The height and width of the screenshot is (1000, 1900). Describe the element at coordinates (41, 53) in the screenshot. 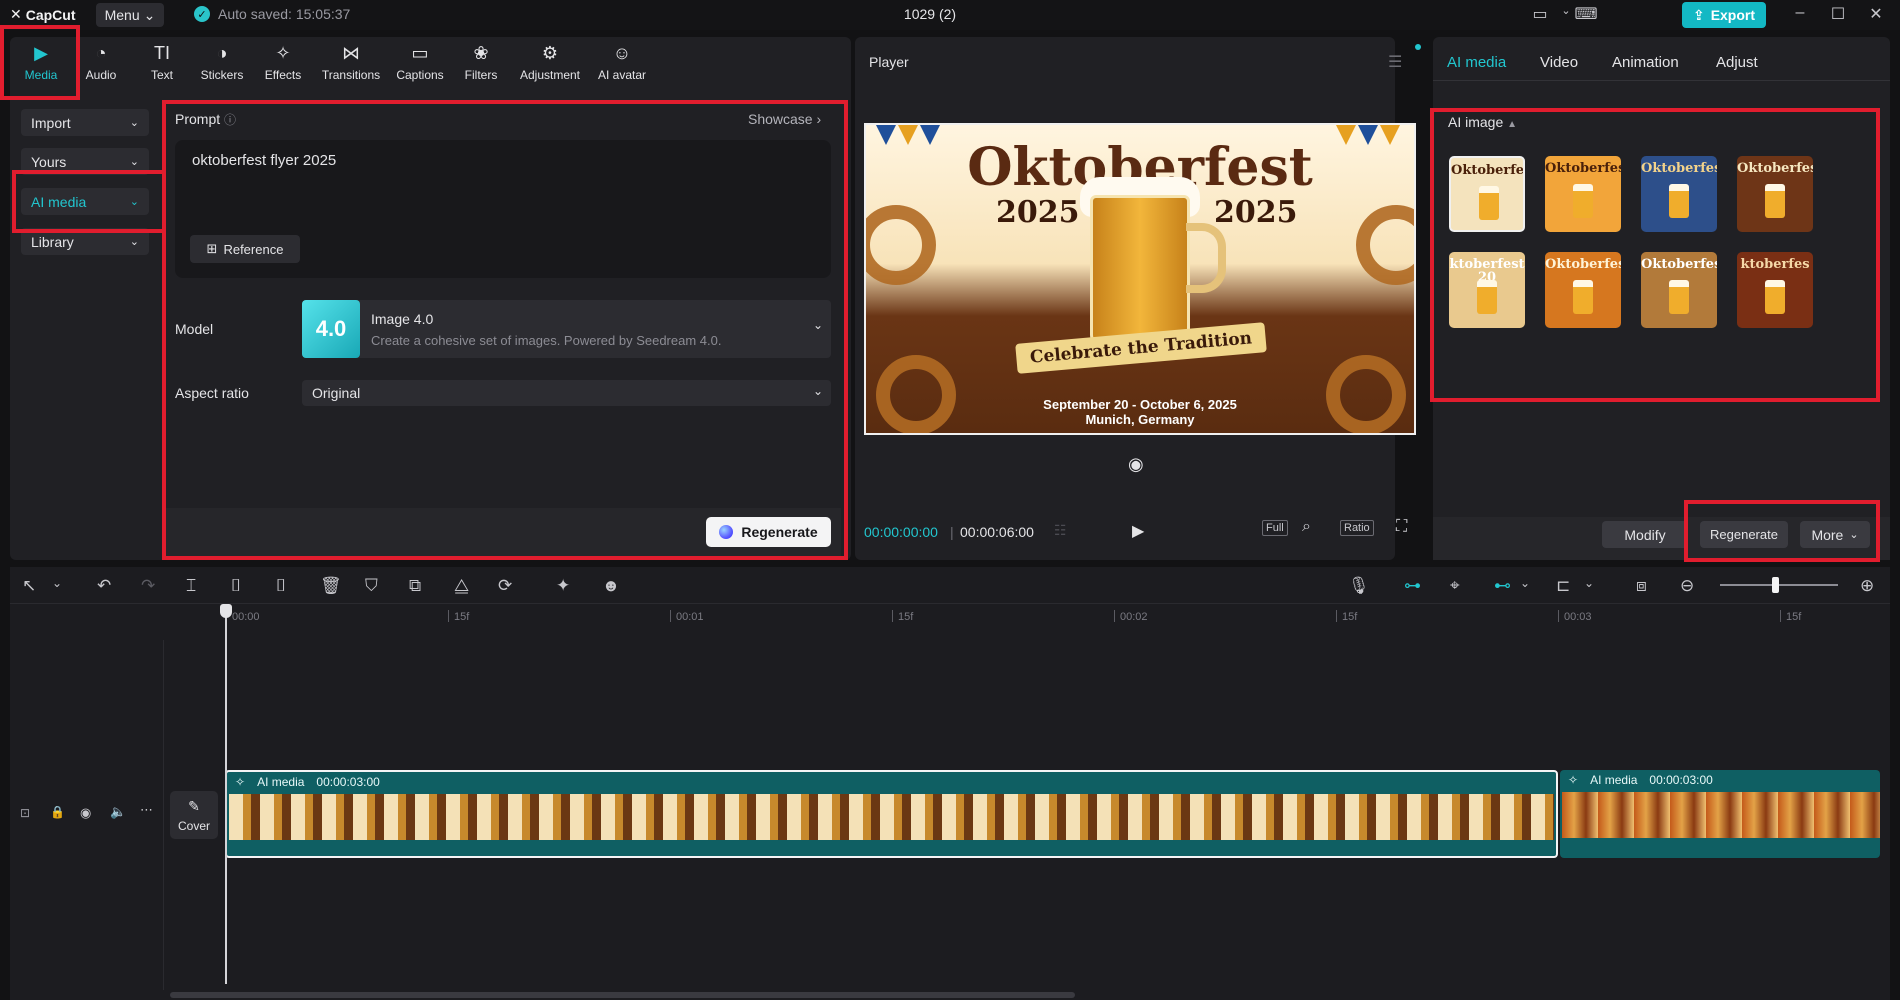

I see `media-icon: ▶` at that location.